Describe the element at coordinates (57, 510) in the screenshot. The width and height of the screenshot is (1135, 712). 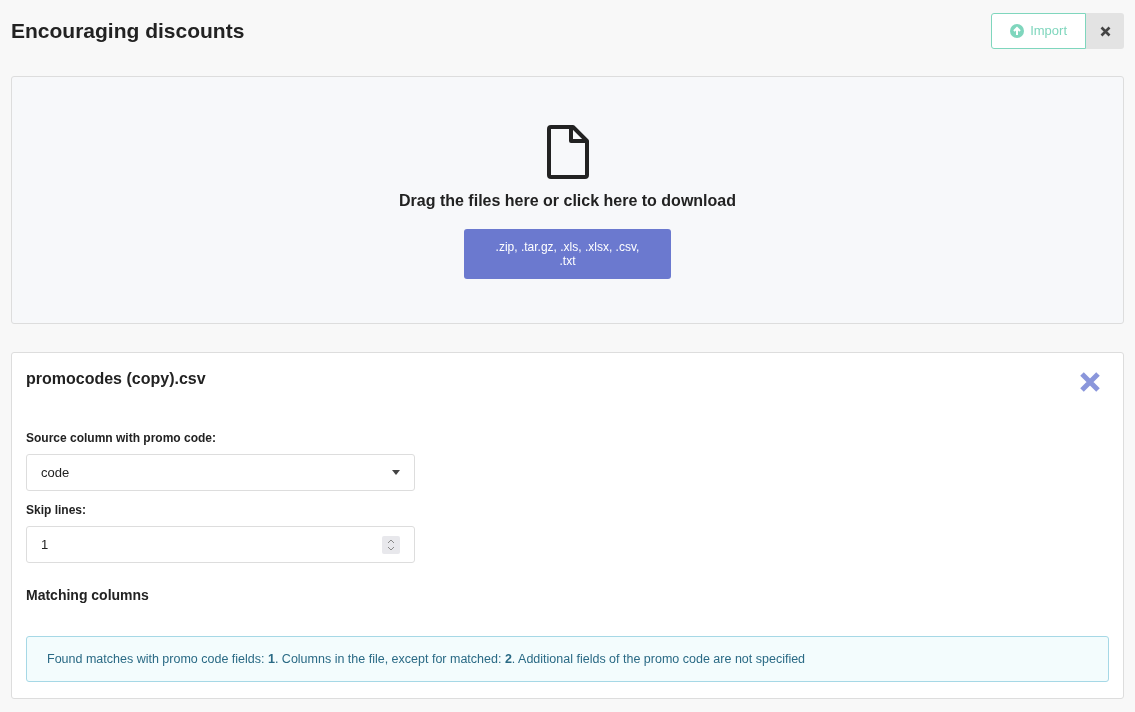
I see `field-label: Skip lines:` at that location.